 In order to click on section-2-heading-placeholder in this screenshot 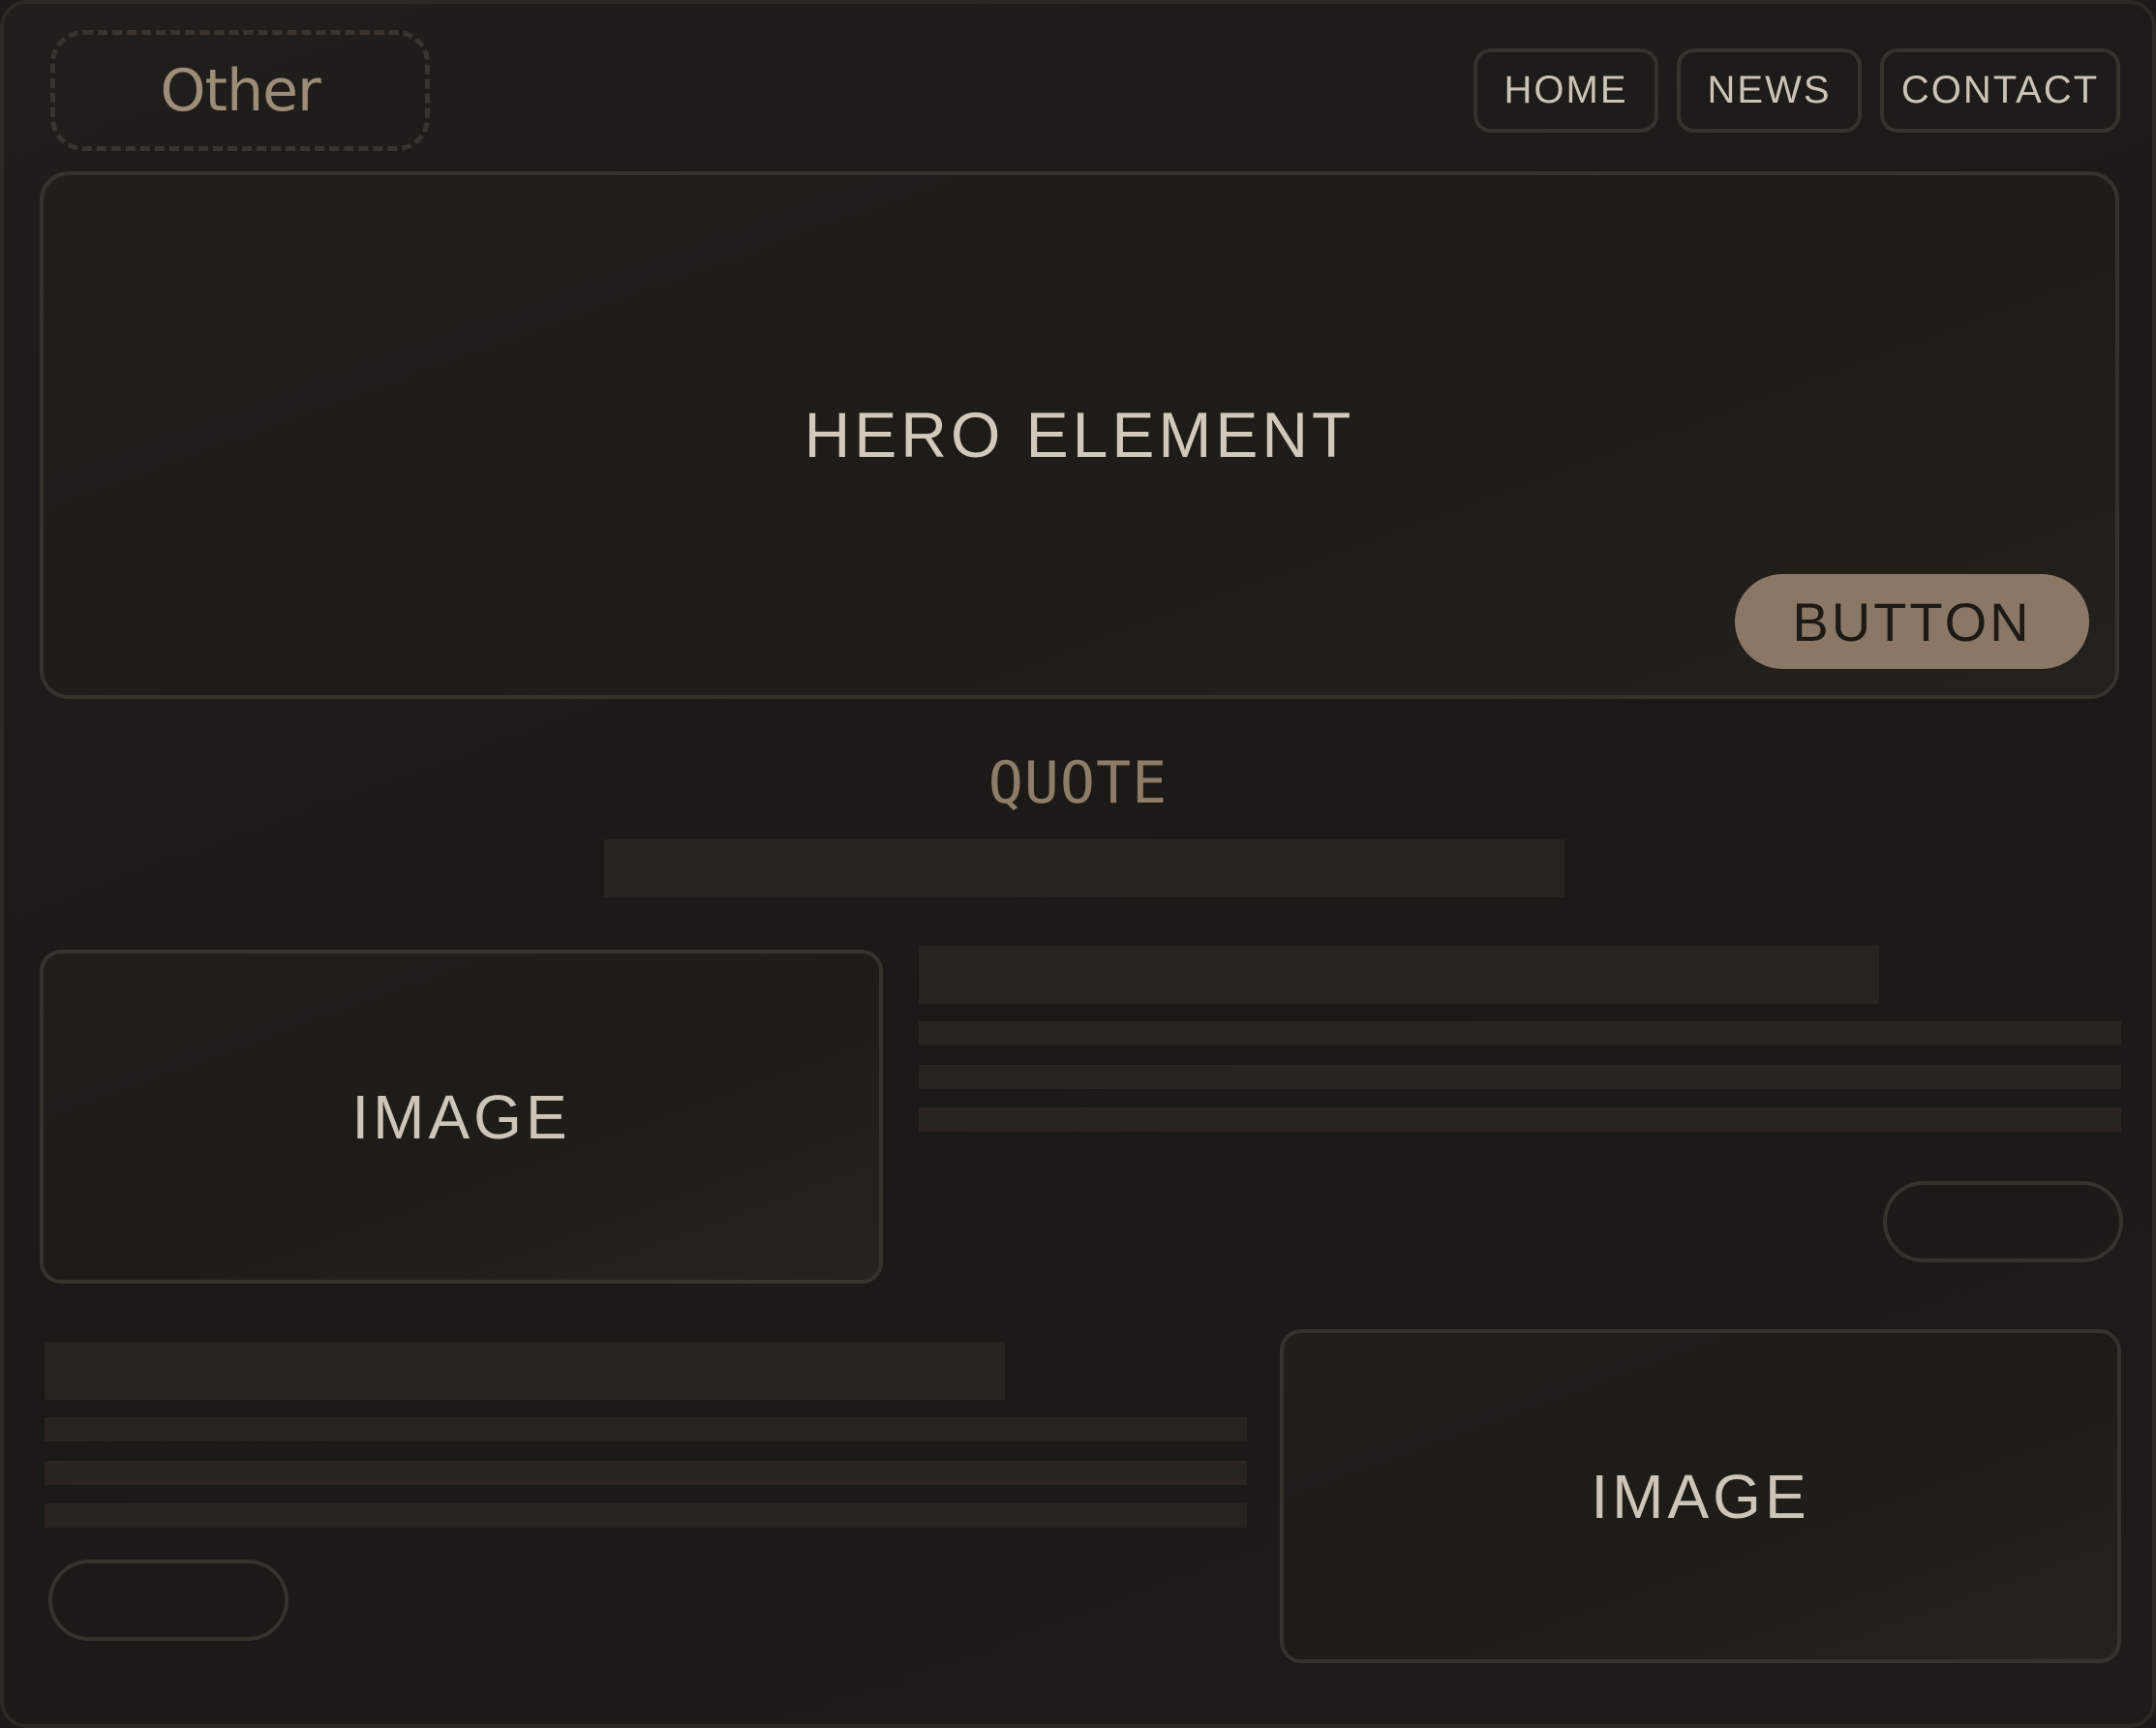, I will do `click(525, 1371)`.